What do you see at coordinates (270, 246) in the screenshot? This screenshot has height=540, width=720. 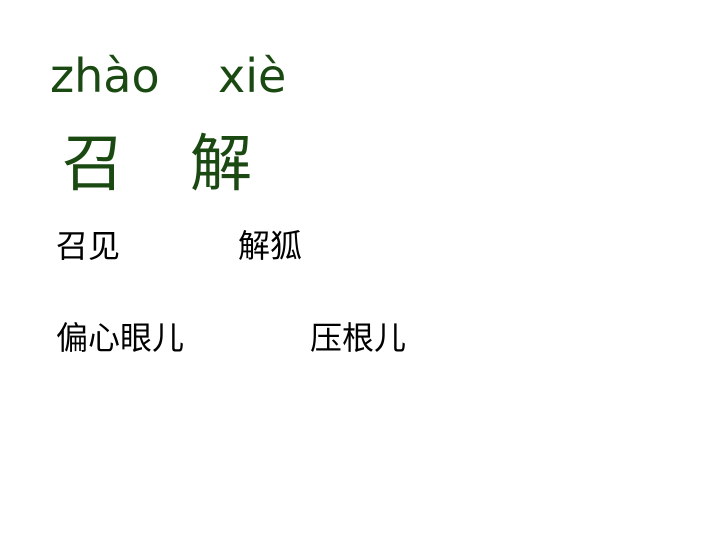 I see `vocab-word: 解狐` at bounding box center [270, 246].